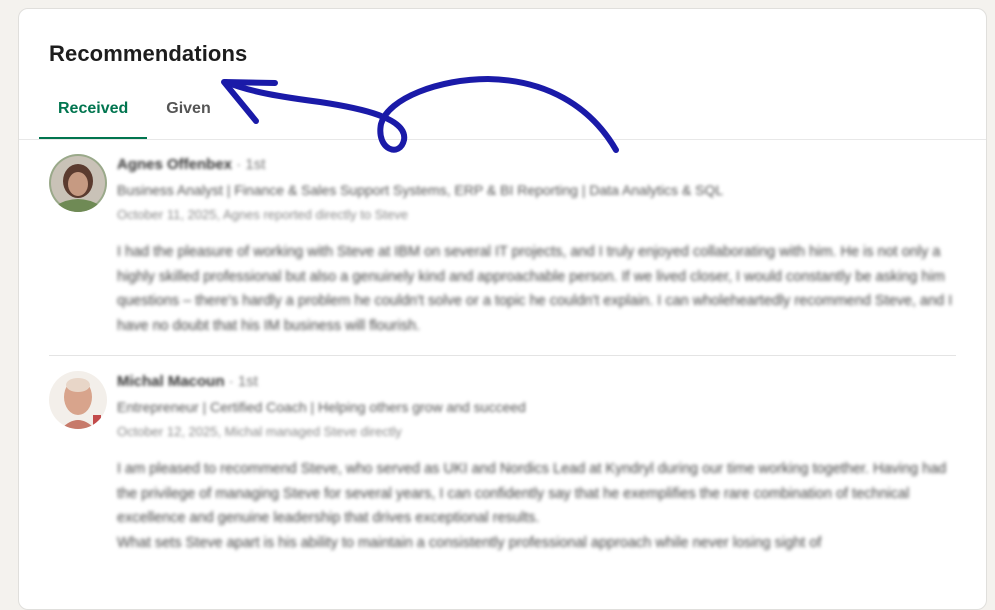 The height and width of the screenshot is (610, 995). Describe the element at coordinates (502, 139) in the screenshot. I see `tab-divider` at that location.